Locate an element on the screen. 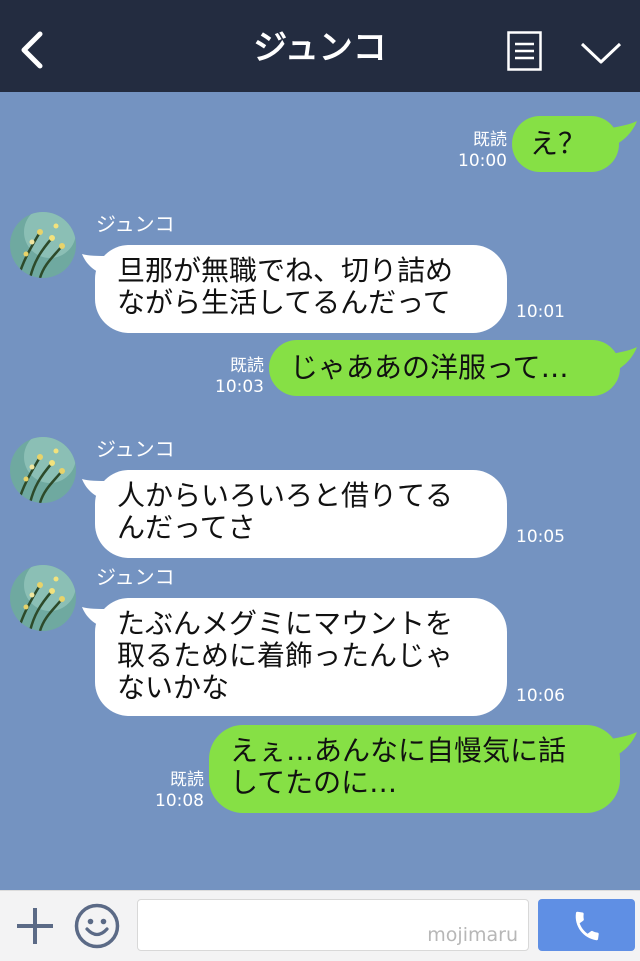 The height and width of the screenshot is (961, 640). message-time: 10:01 is located at coordinates (540, 312).